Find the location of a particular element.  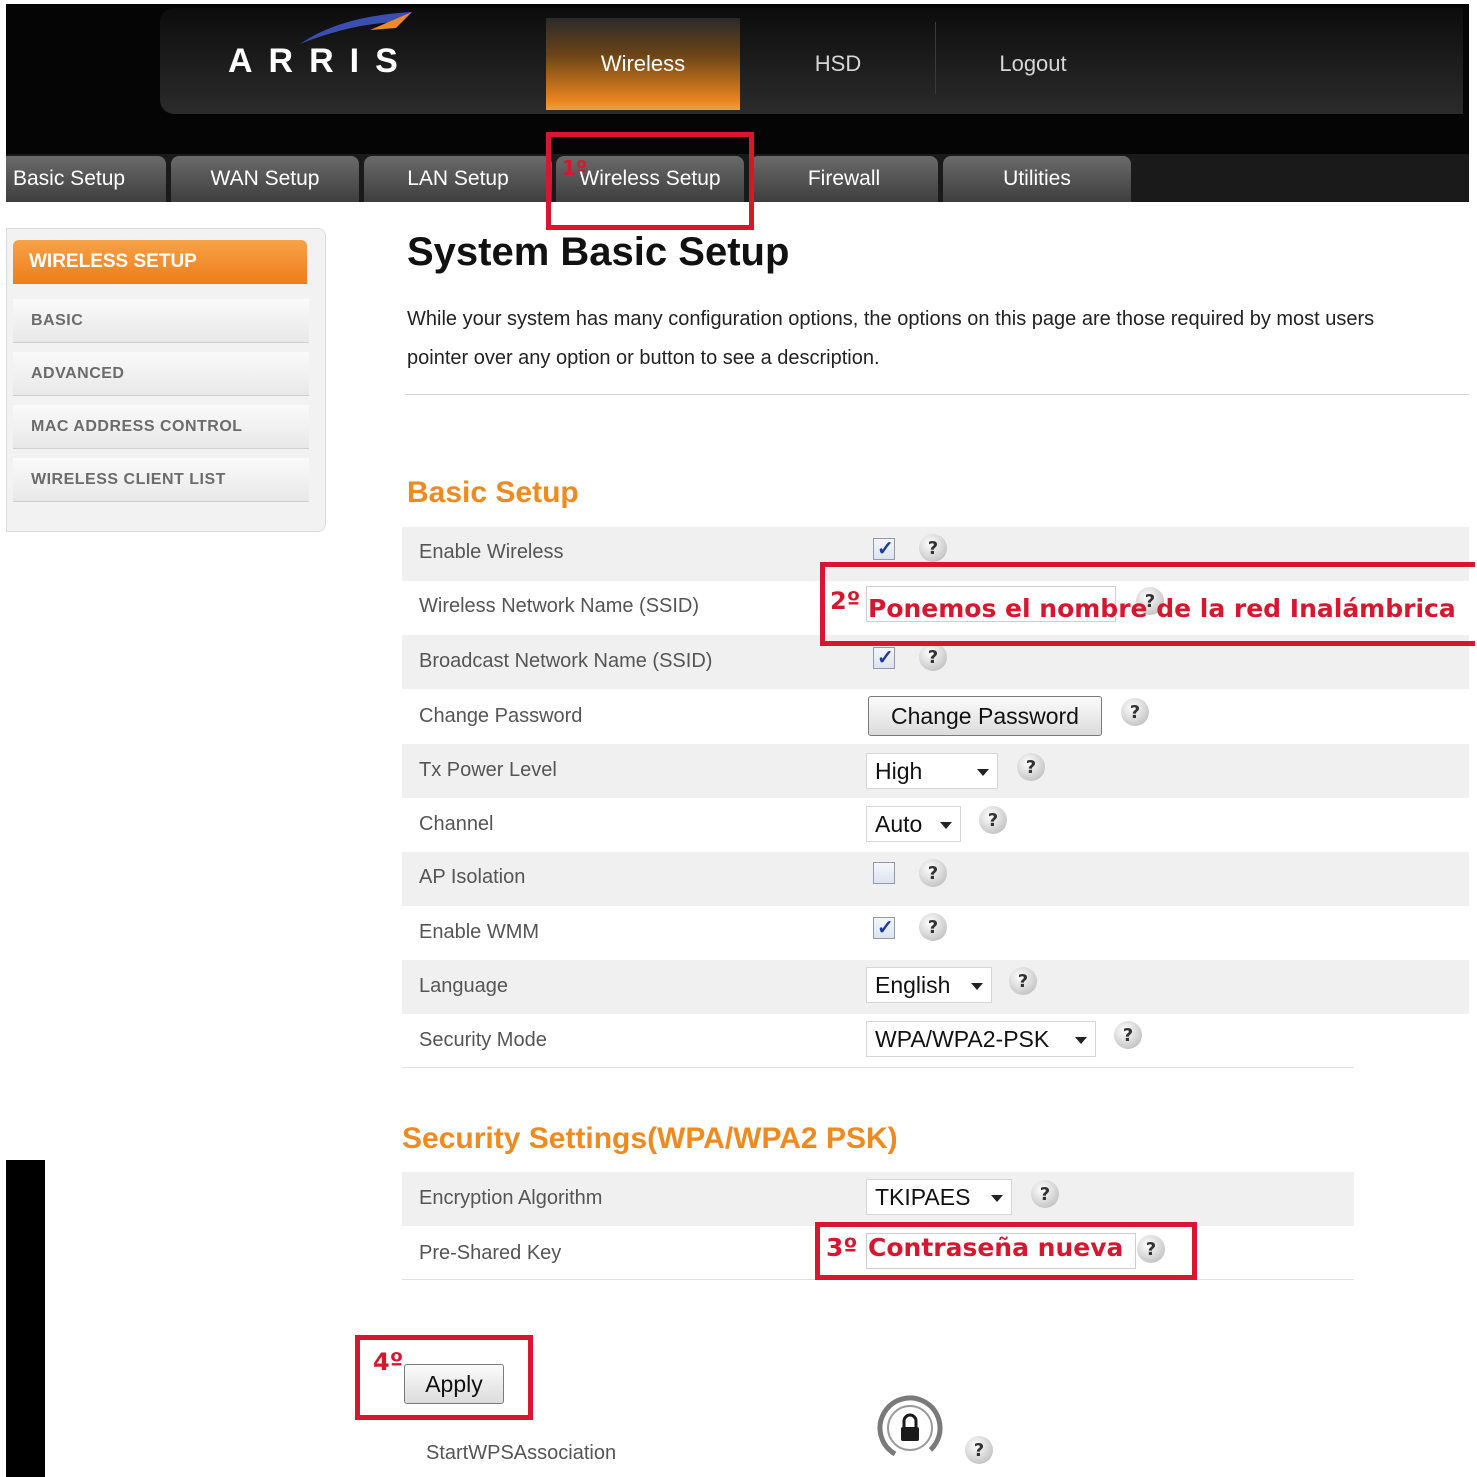

annotation-step2-number: 2º is located at coordinates (845, 601).